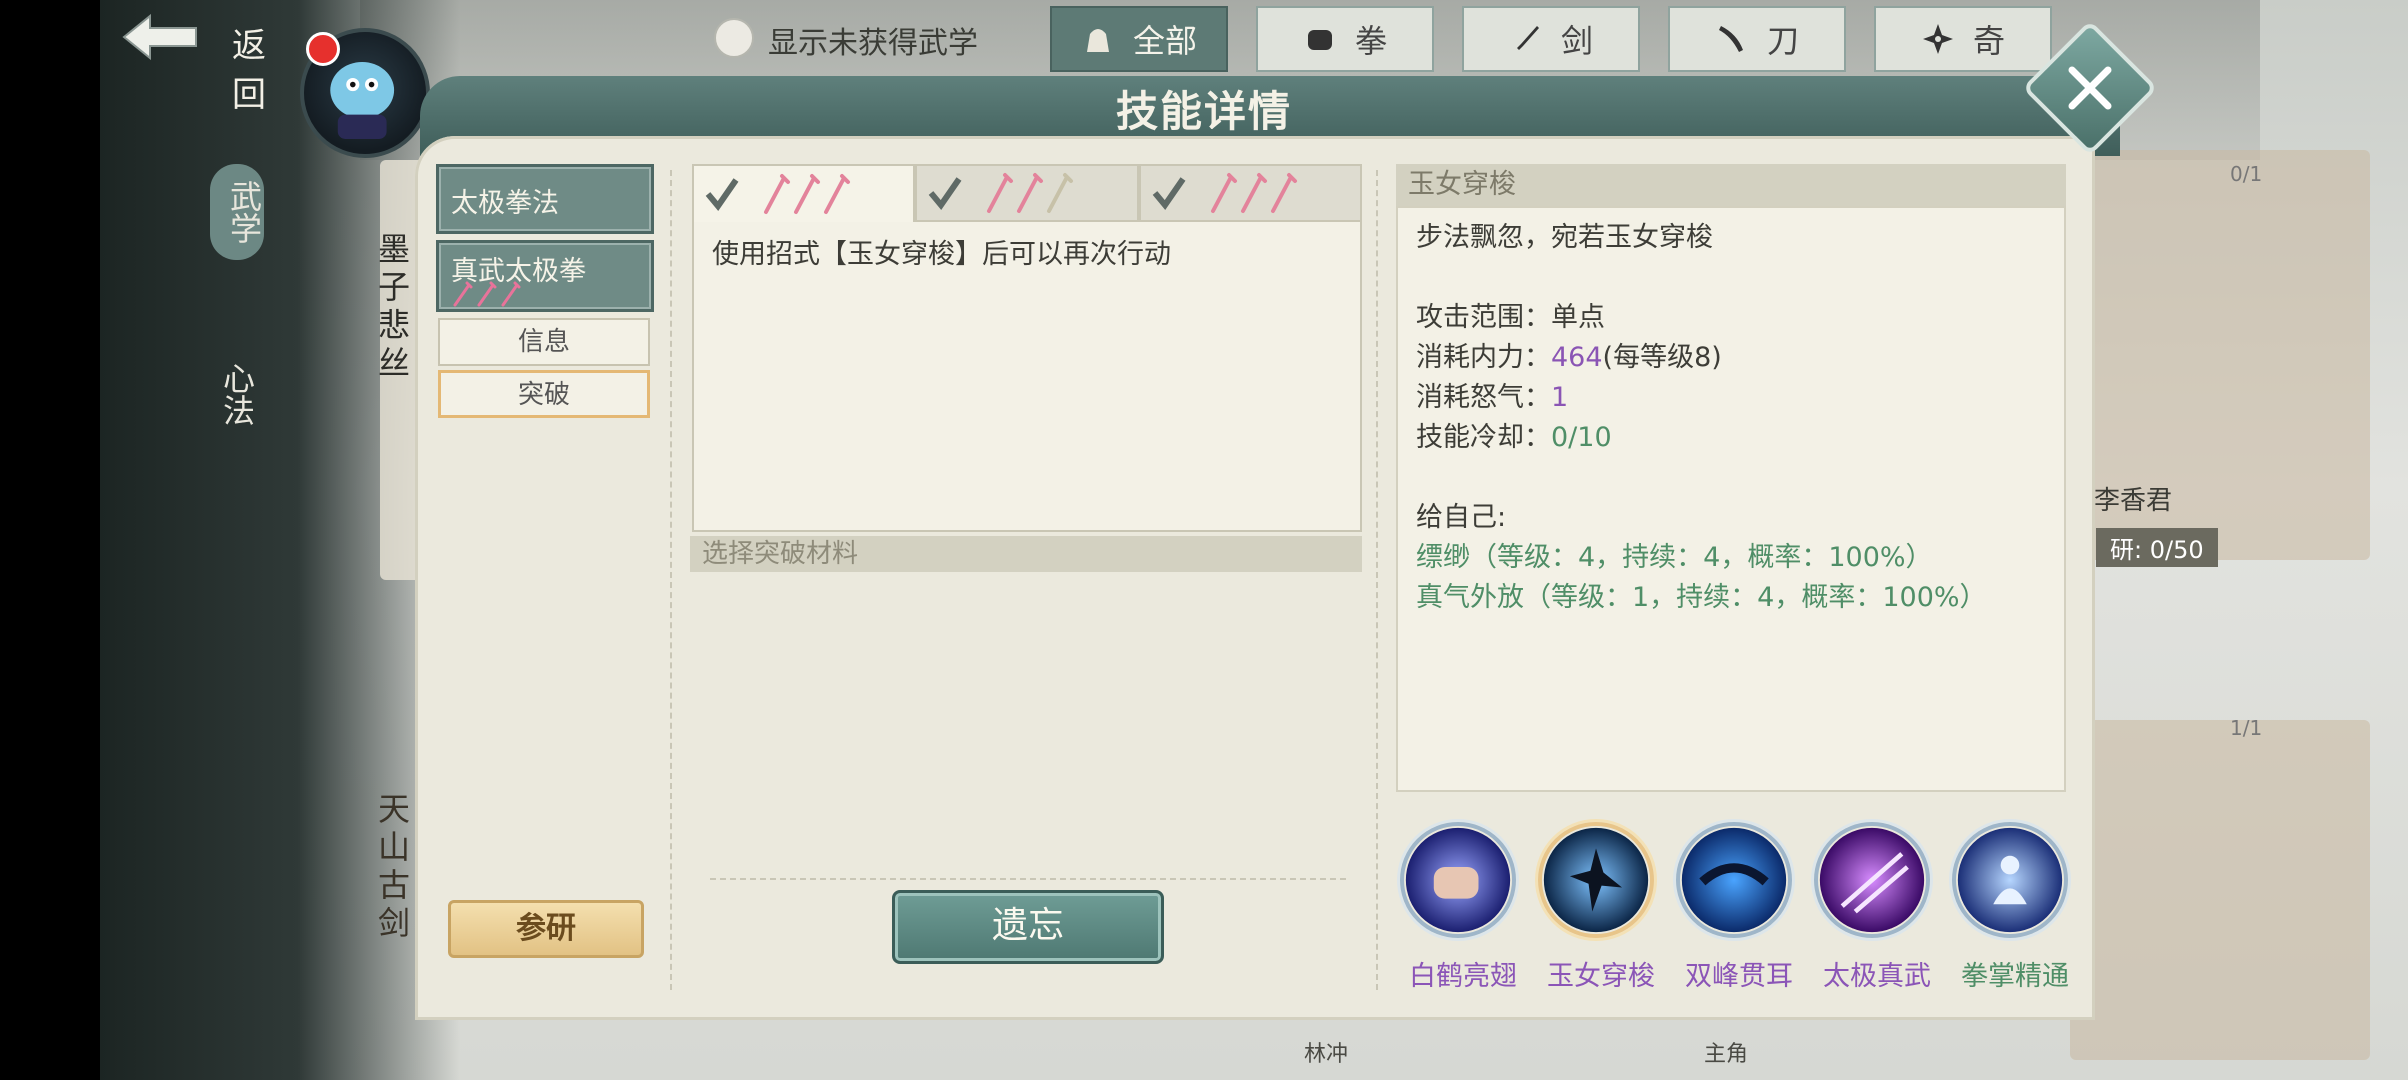 The image size is (2408, 1080). I want to click on fist-strike-skill-icon, so click(1458, 880).